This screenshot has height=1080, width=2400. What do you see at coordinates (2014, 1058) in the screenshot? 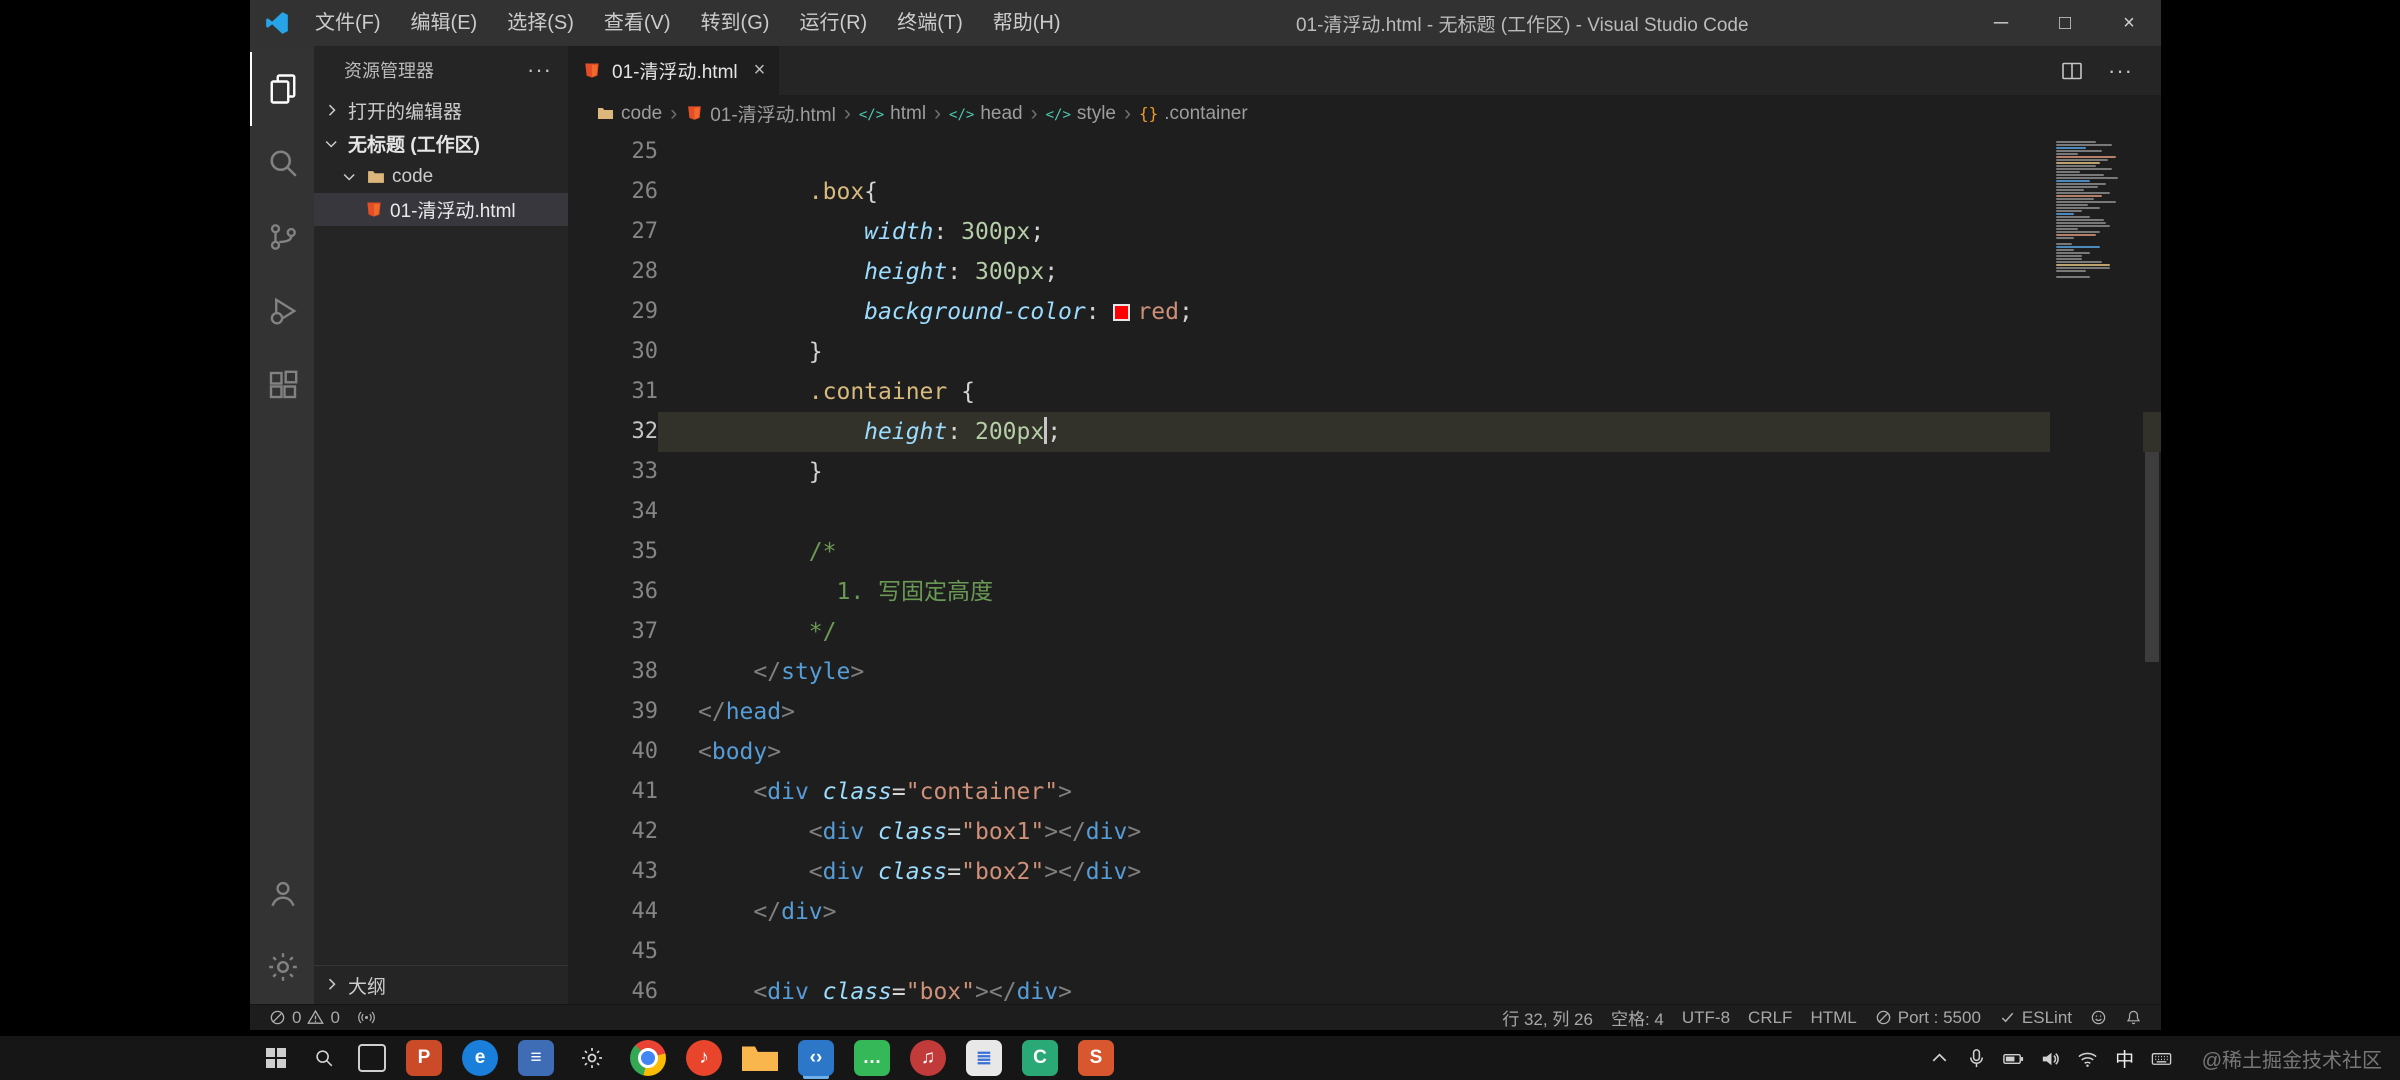
I see `battery-icon` at bounding box center [2014, 1058].